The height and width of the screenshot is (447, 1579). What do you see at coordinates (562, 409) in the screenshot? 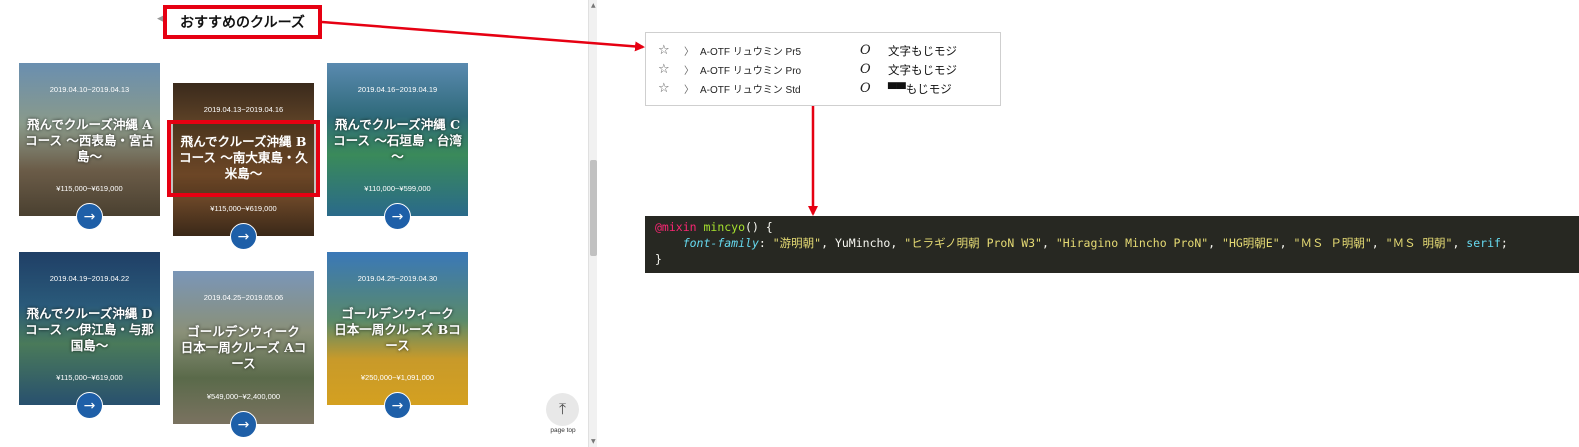
I see `page-top-button: ⤒` at bounding box center [562, 409].